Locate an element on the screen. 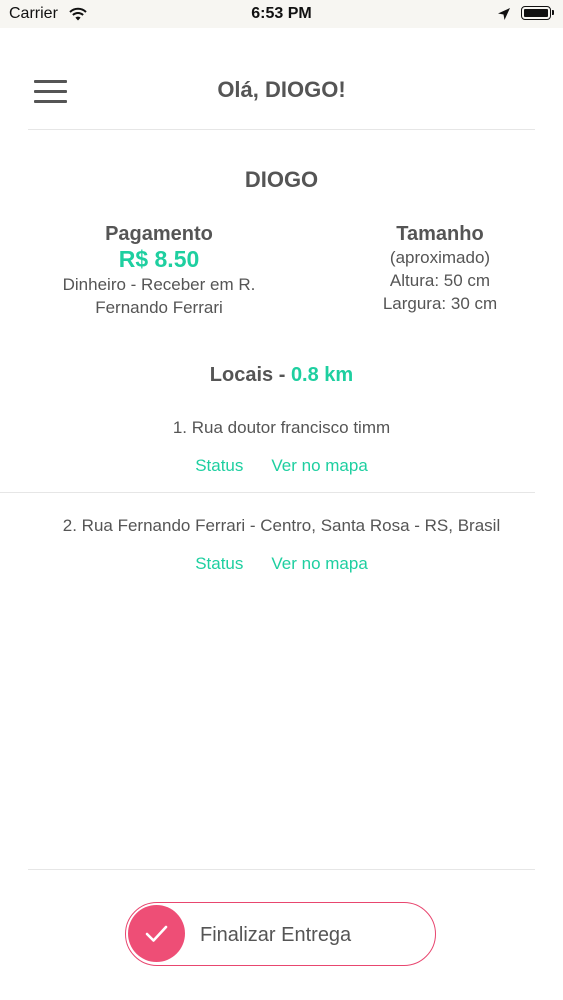 The image size is (563, 1000). payment-heading: Pagamento is located at coordinates (159, 234).